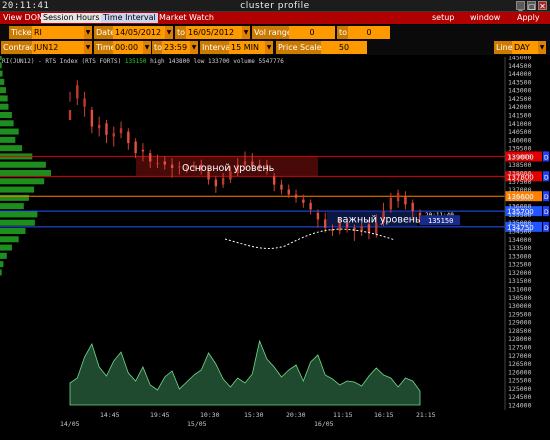 This screenshot has height=440, width=550. What do you see at coordinates (343, 415) in the screenshot?
I see `time-tick-label: 11:15` at bounding box center [343, 415].